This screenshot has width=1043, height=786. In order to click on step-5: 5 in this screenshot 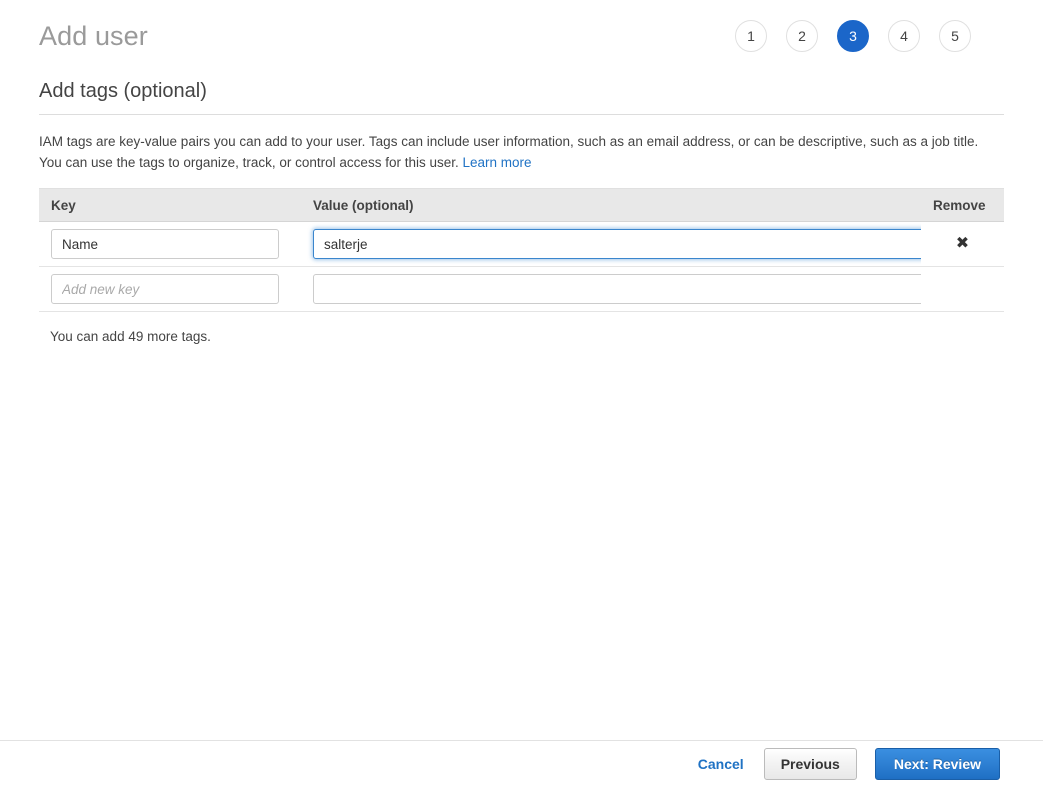, I will do `click(955, 36)`.